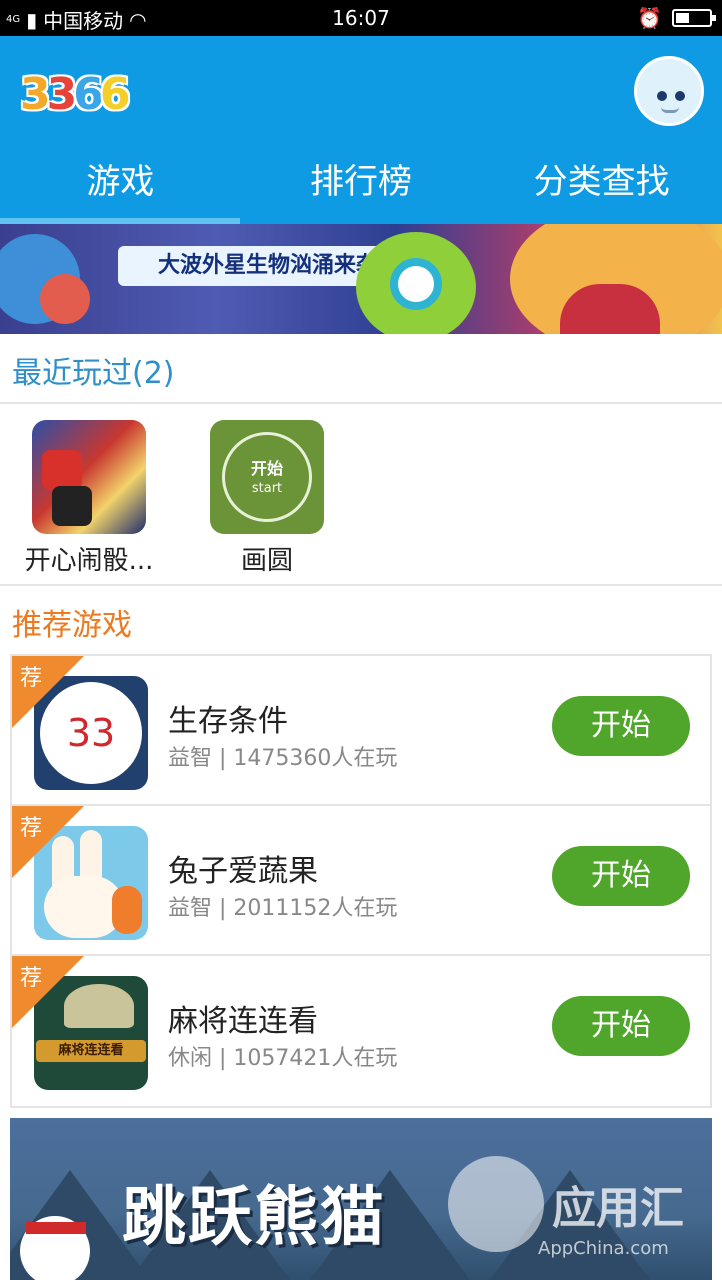 This screenshot has height=1280, width=722. I want to click on tab-games: 游戏, so click(120, 185).